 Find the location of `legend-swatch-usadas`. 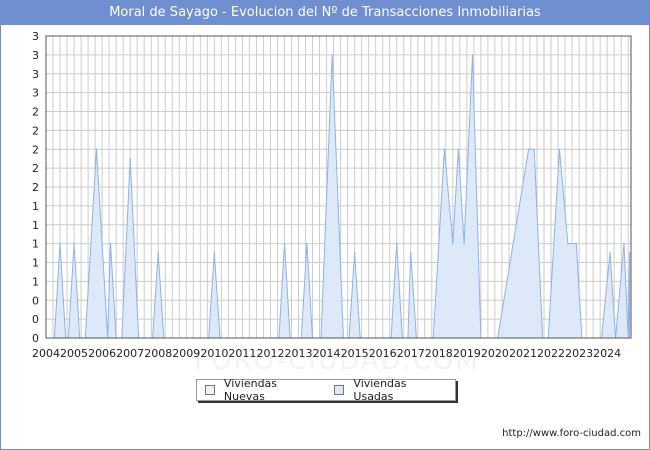

legend-swatch-usadas is located at coordinates (339, 390).